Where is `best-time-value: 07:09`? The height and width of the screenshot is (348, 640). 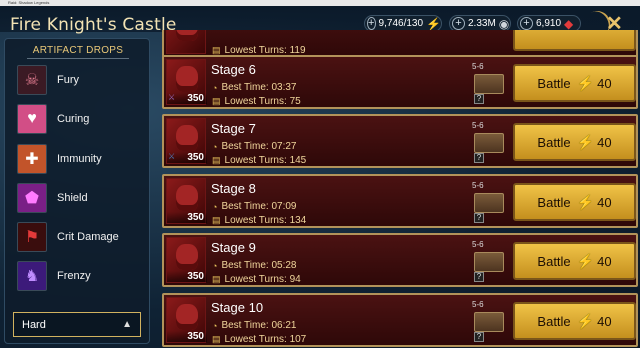
best-time-value: 07:09 is located at coordinates (284, 206).